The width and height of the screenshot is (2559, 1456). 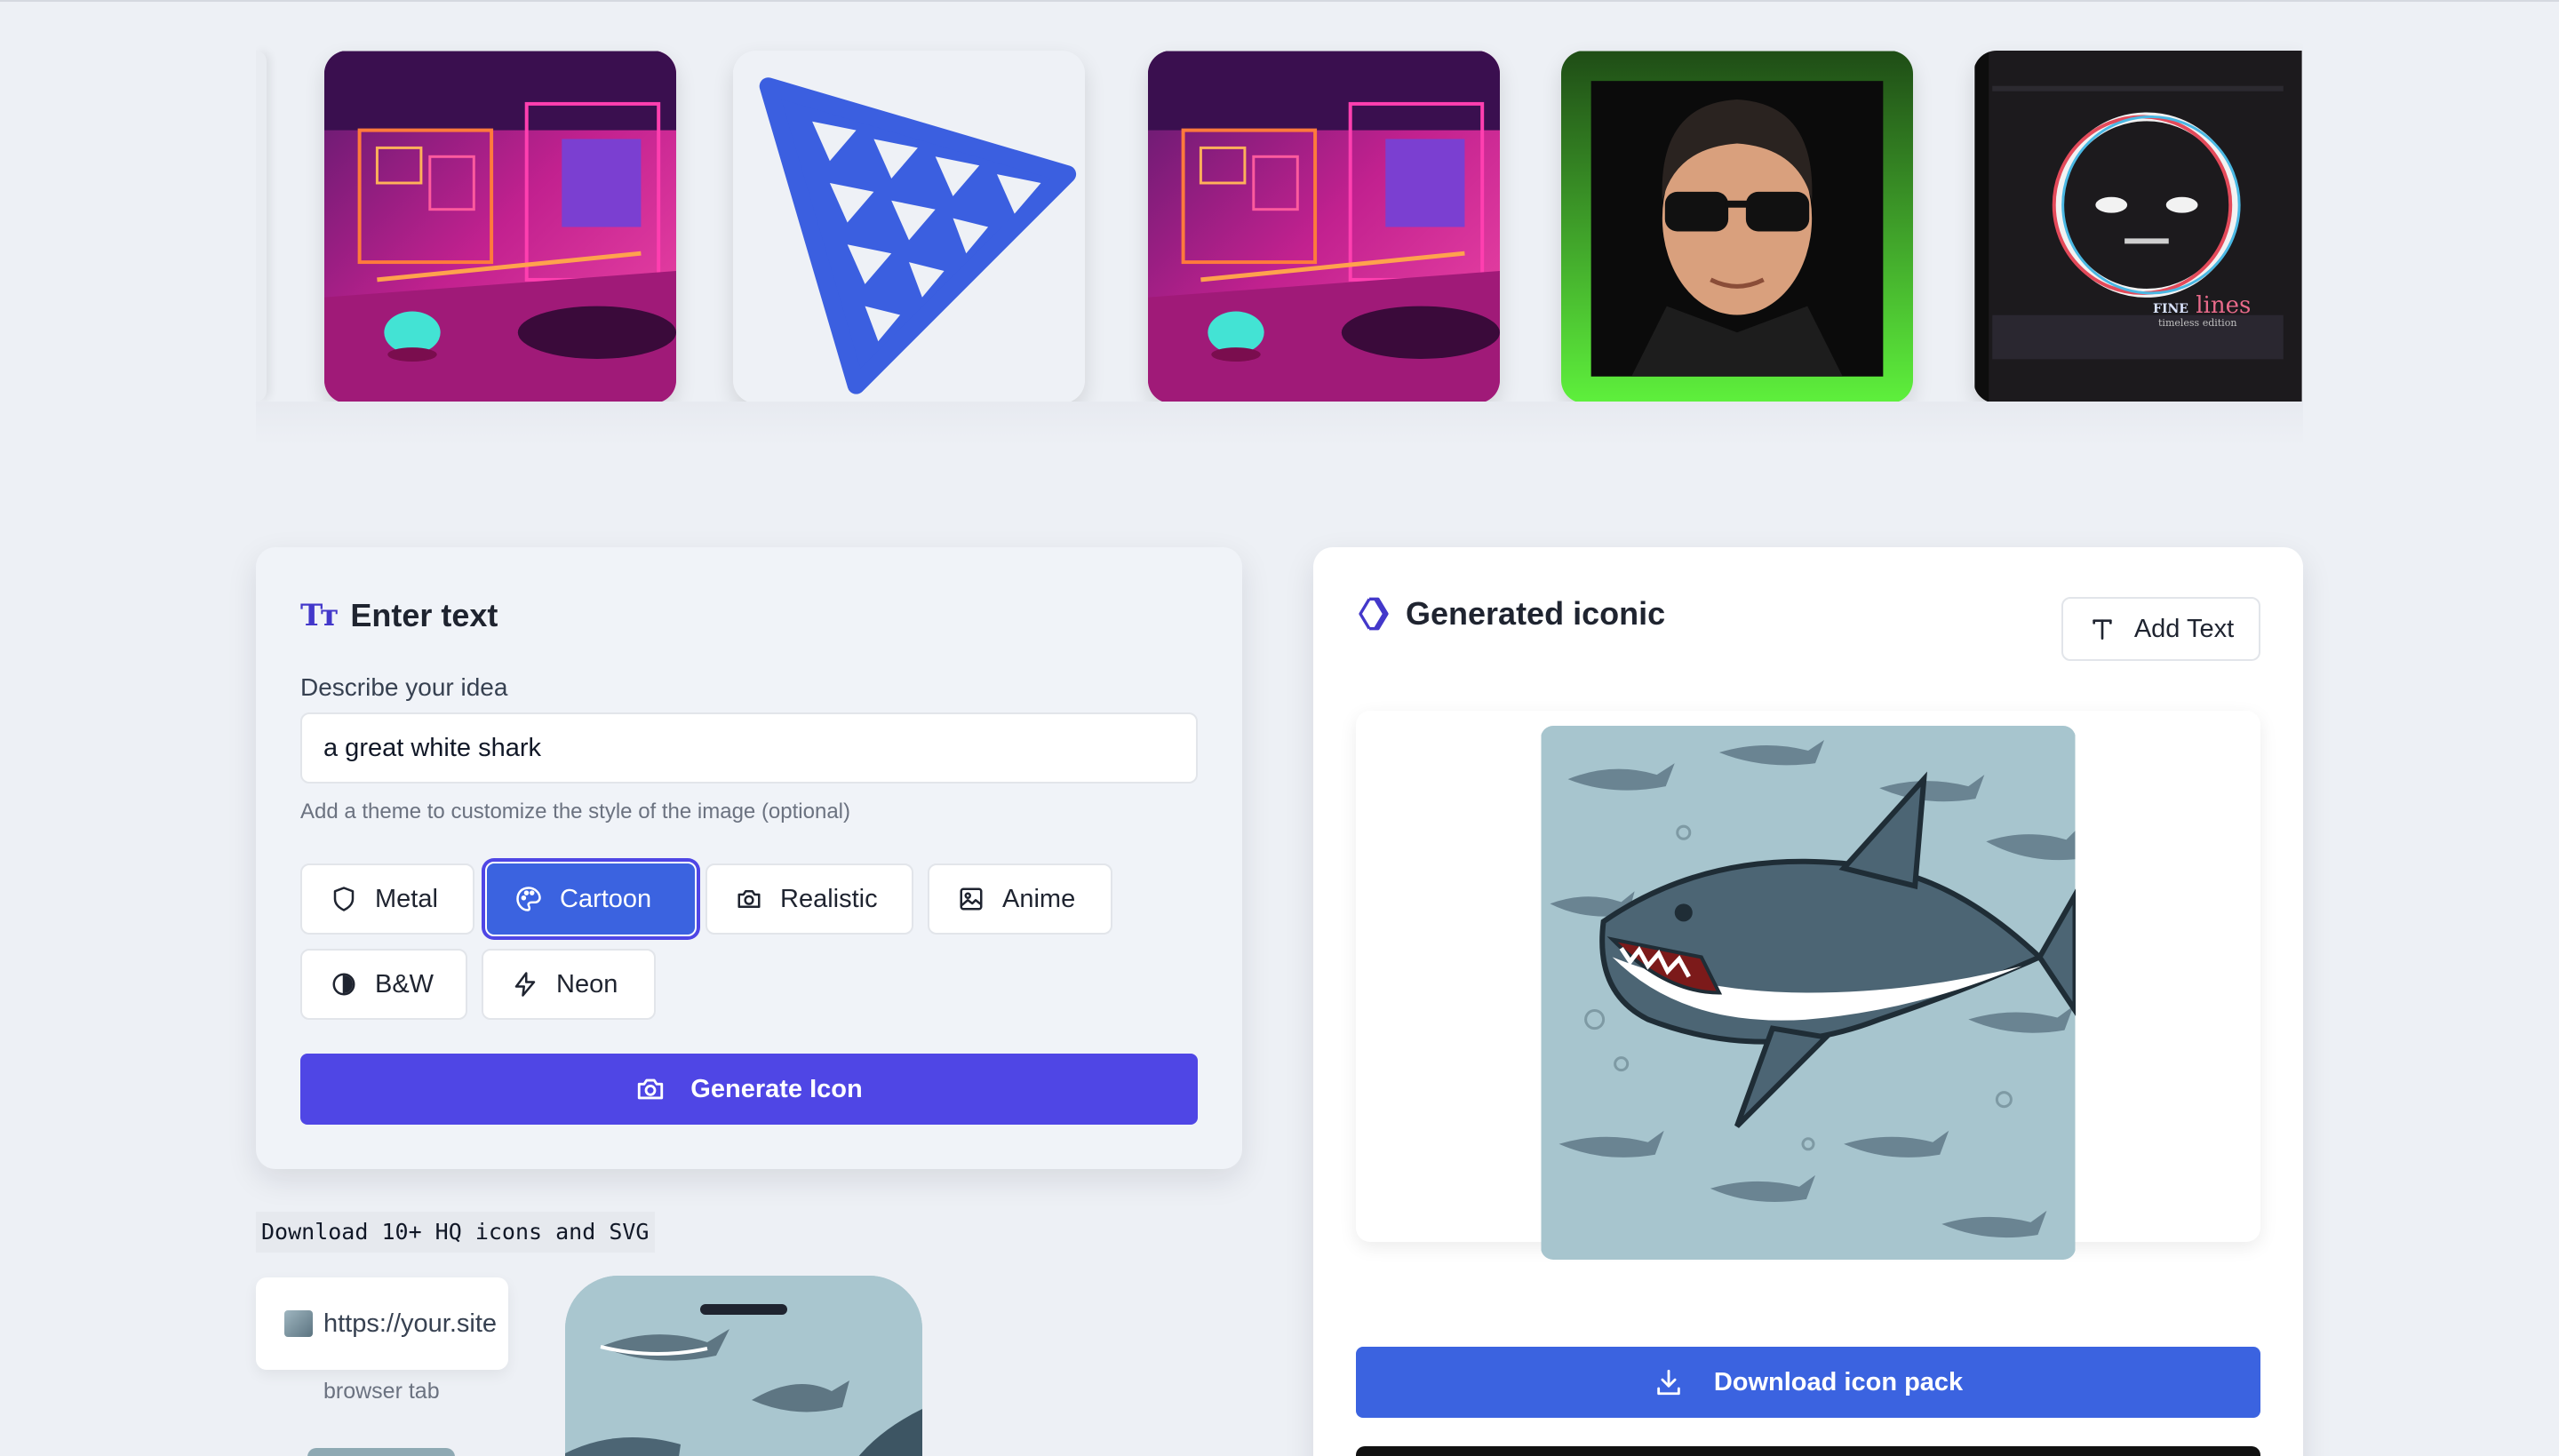 I want to click on generated-preview, so click(x=1808, y=985).